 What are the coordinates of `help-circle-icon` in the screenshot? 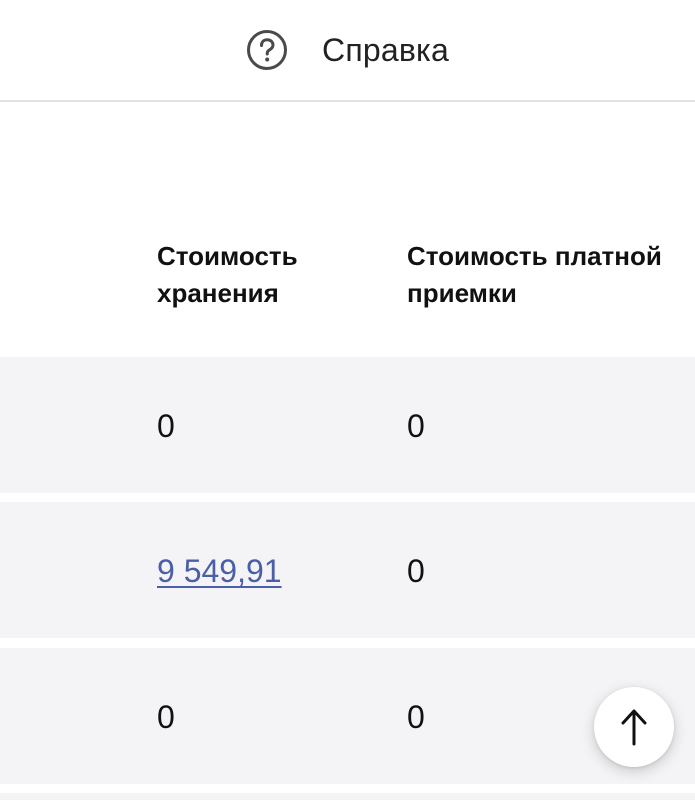 It's located at (267, 50).